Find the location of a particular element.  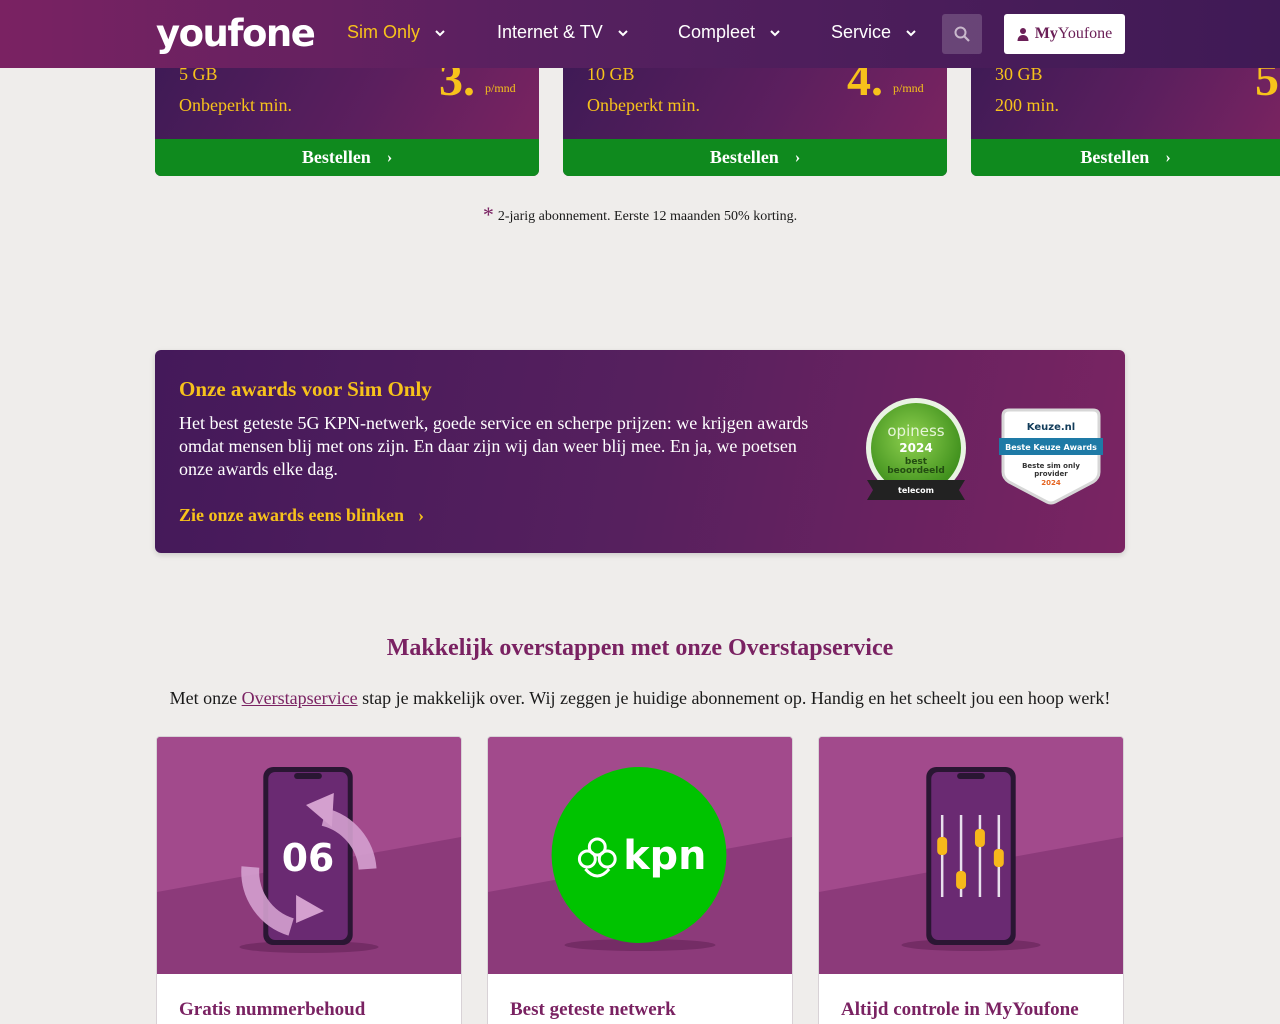

svg-text: Beste sim only is located at coordinates (1051, 466).